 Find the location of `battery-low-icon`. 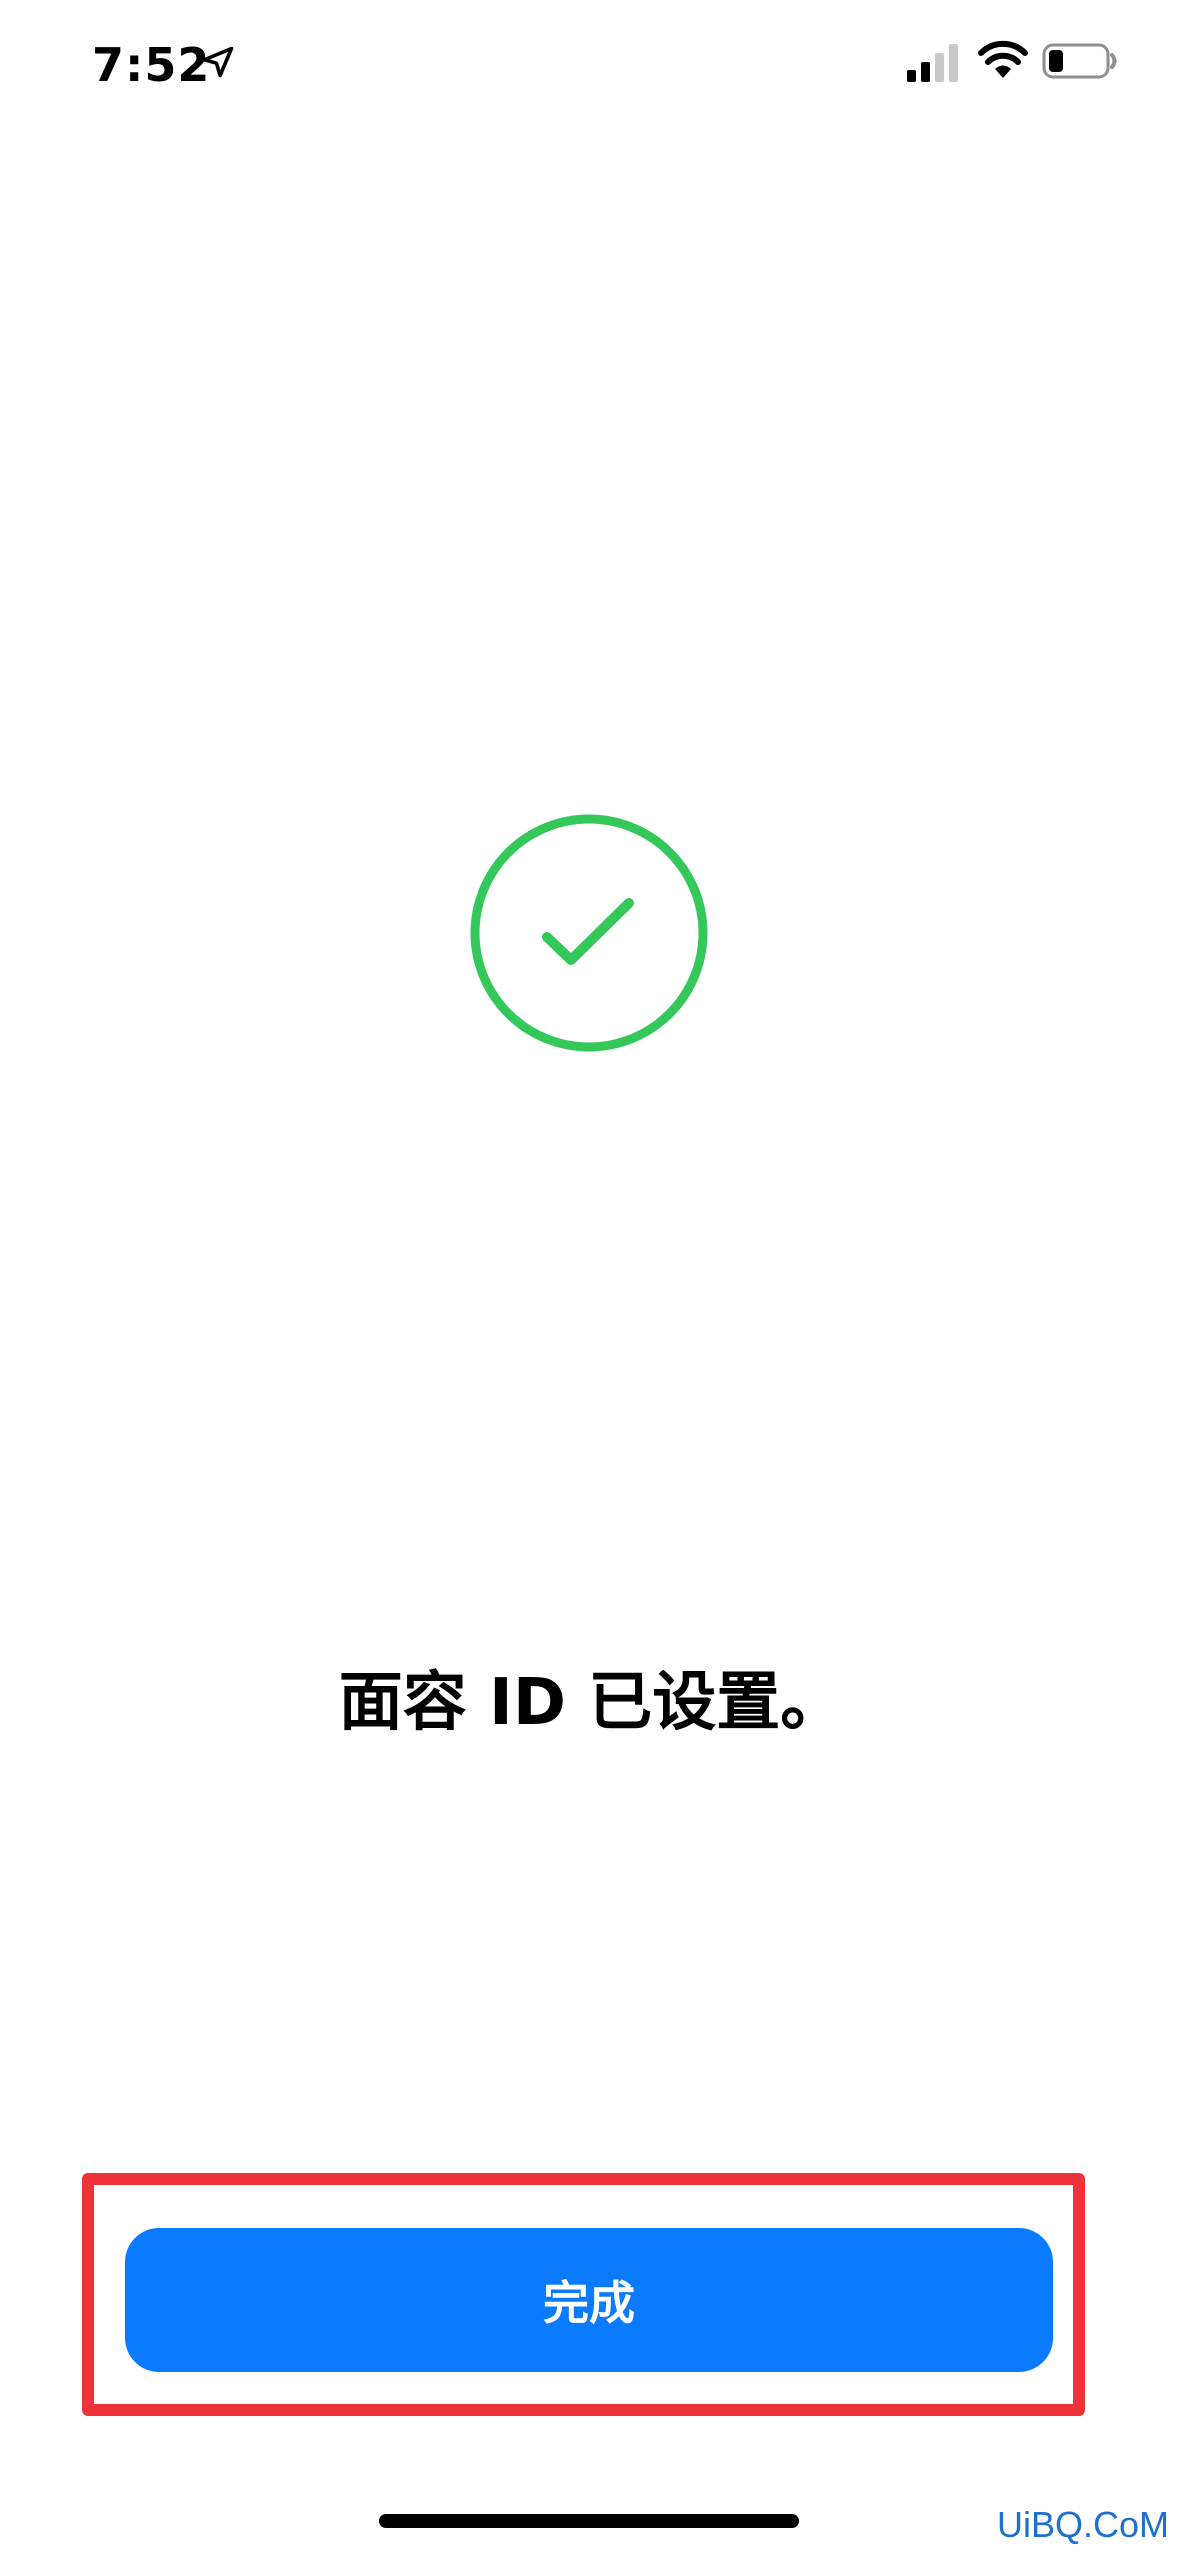

battery-low-icon is located at coordinates (1079, 61).